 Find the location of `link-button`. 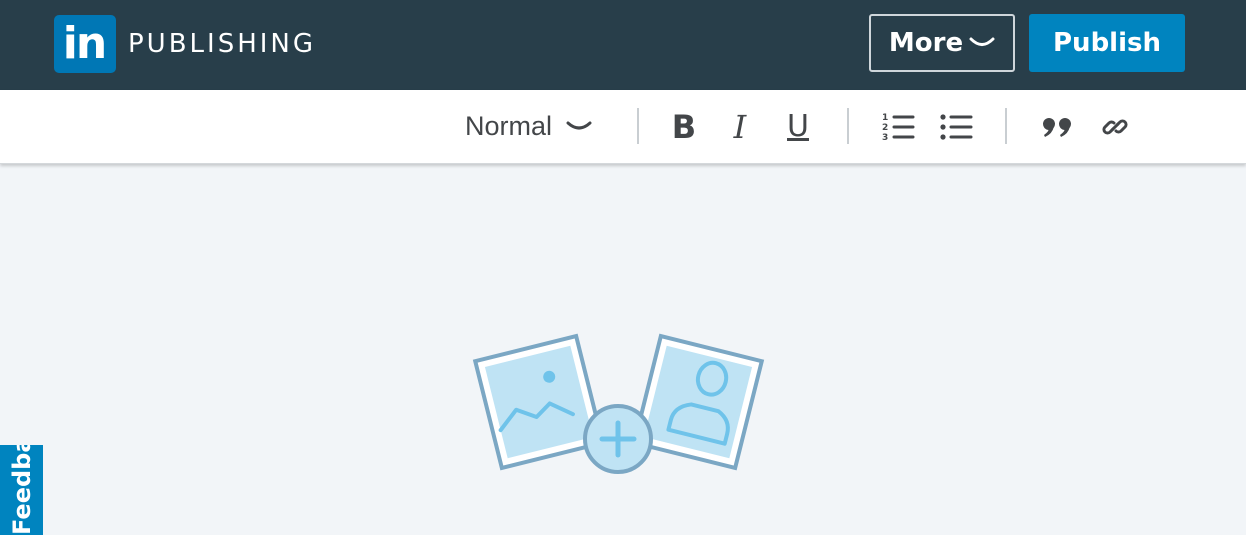

link-button is located at coordinates (1115, 126).